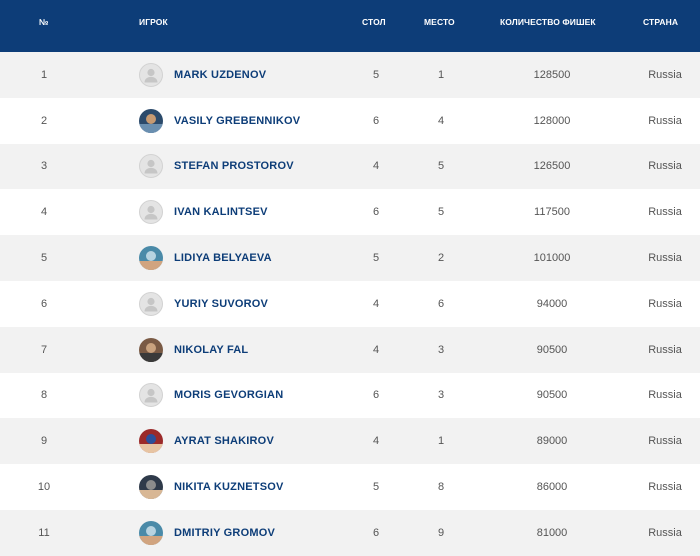  What do you see at coordinates (44, 349) in the screenshot?
I see `row-number: 7` at bounding box center [44, 349].